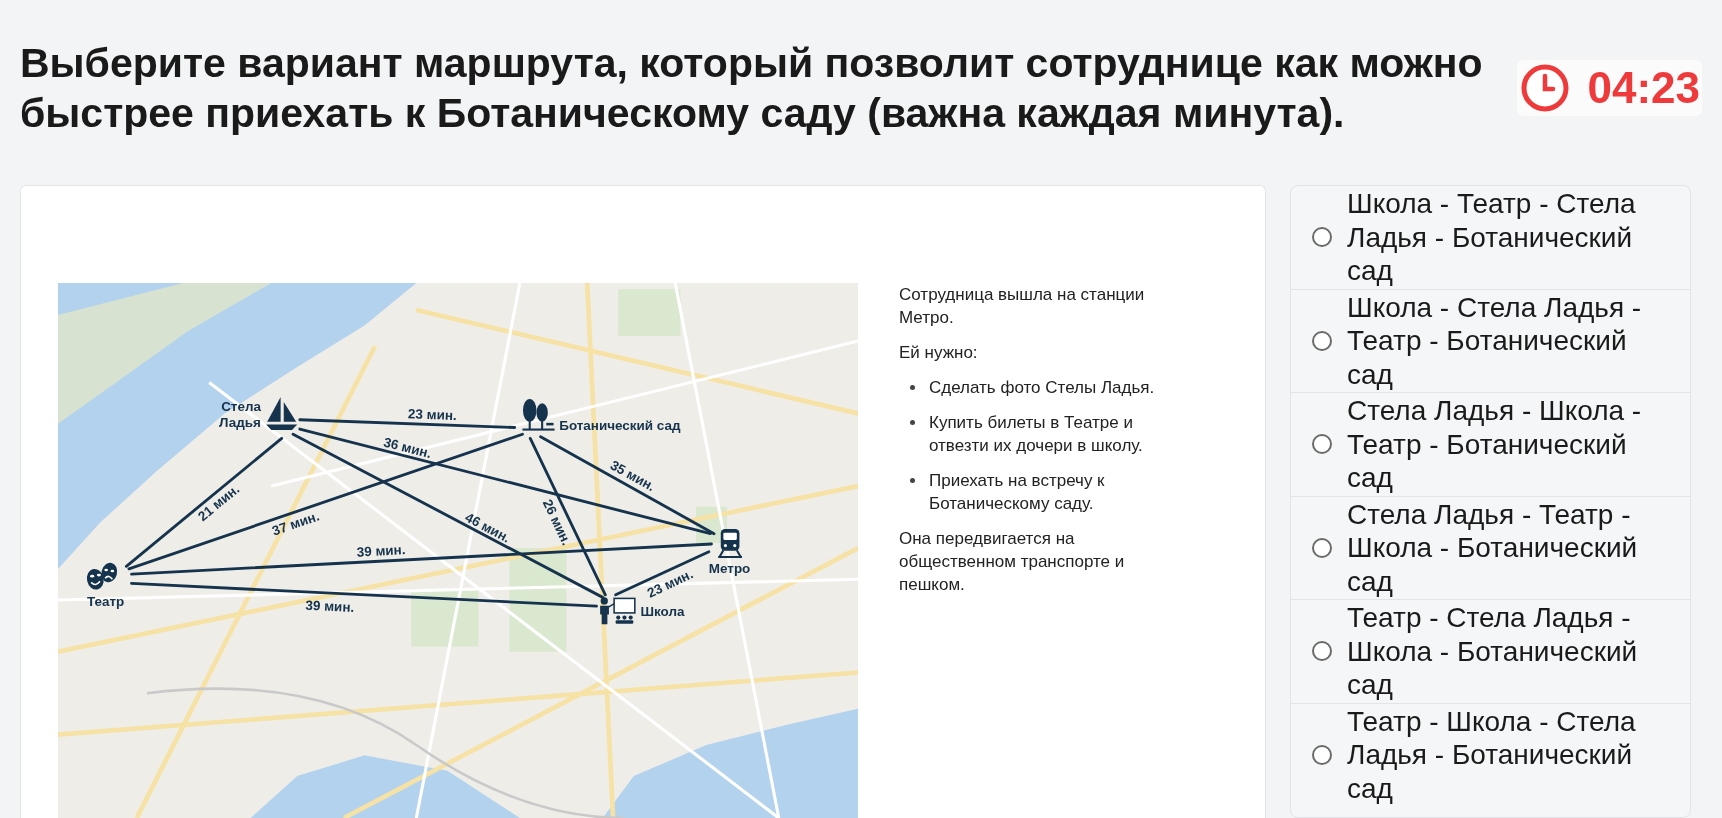 This screenshot has height=818, width=1722. What do you see at coordinates (557, 522) in the screenshot?
I see `travel-time-label: 26 мин.` at bounding box center [557, 522].